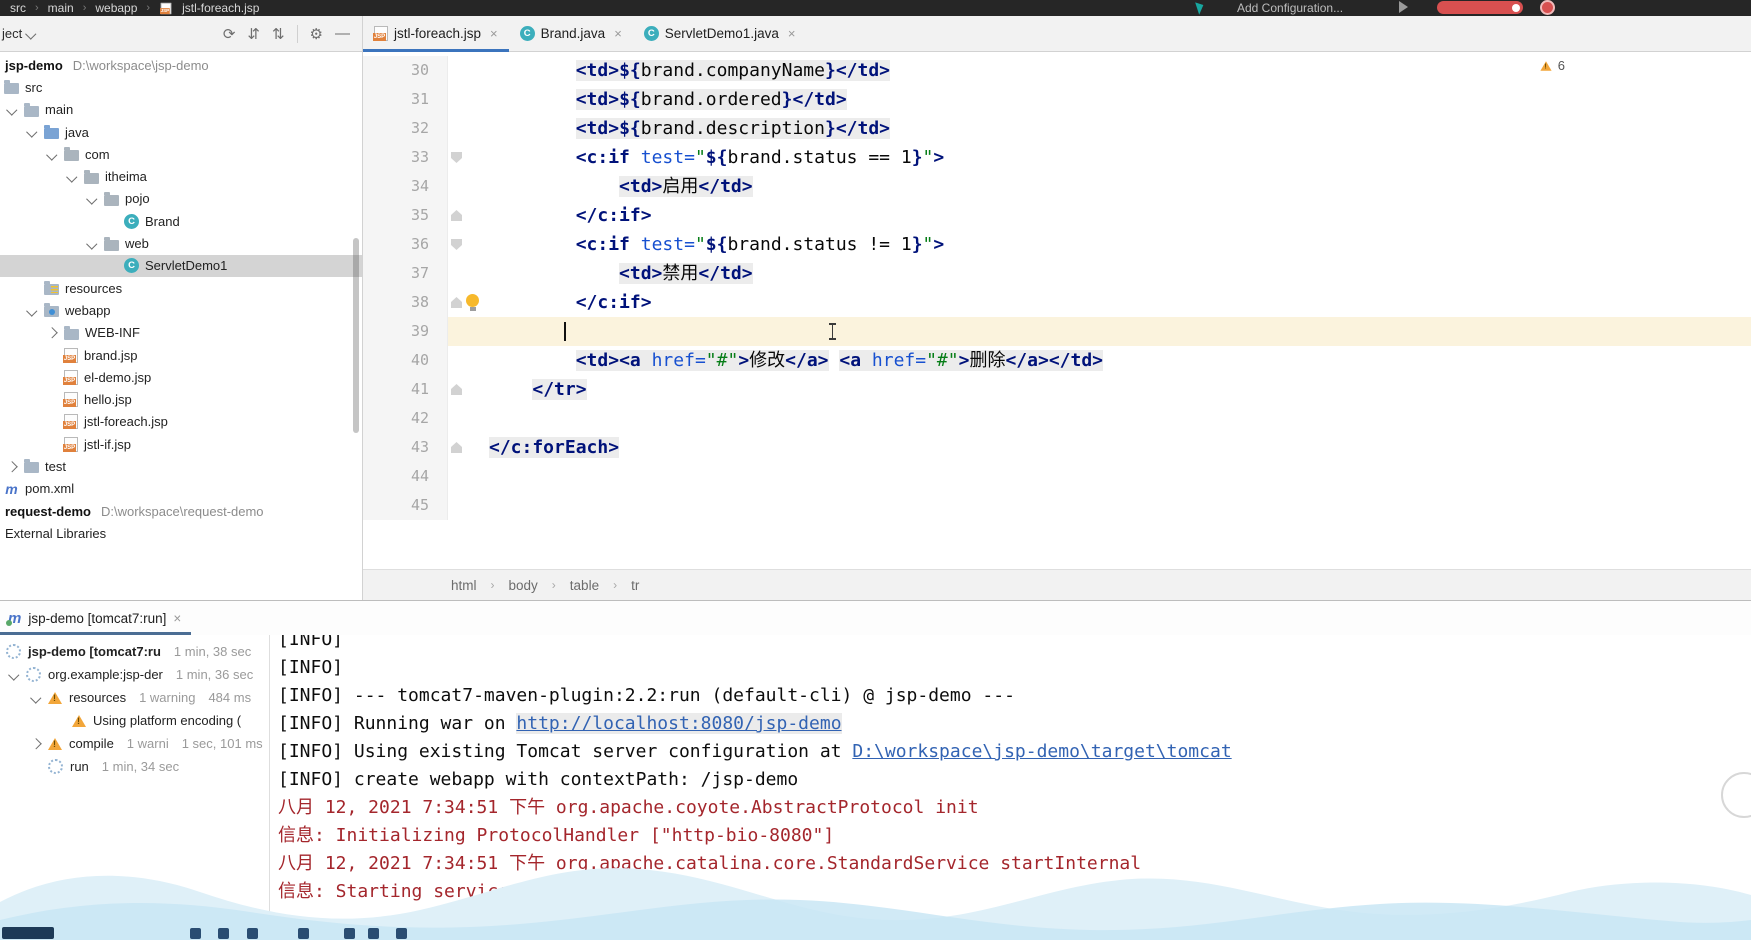 The width and height of the screenshot is (1751, 940). What do you see at coordinates (436, 34) in the screenshot?
I see `tab-jstl-foreach.jsp: JSP jstl-foreach.jsp ×` at bounding box center [436, 34].